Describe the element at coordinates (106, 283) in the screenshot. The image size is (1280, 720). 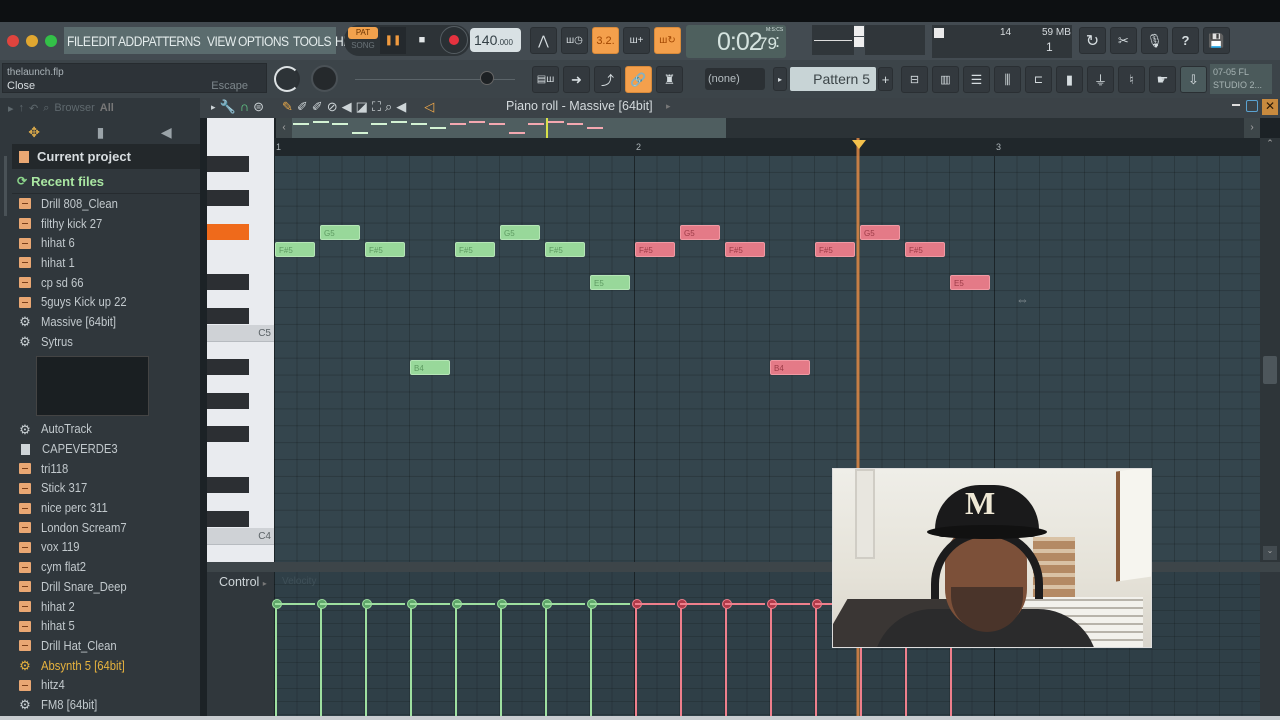
I see `browser-item: cp sd 66` at that location.